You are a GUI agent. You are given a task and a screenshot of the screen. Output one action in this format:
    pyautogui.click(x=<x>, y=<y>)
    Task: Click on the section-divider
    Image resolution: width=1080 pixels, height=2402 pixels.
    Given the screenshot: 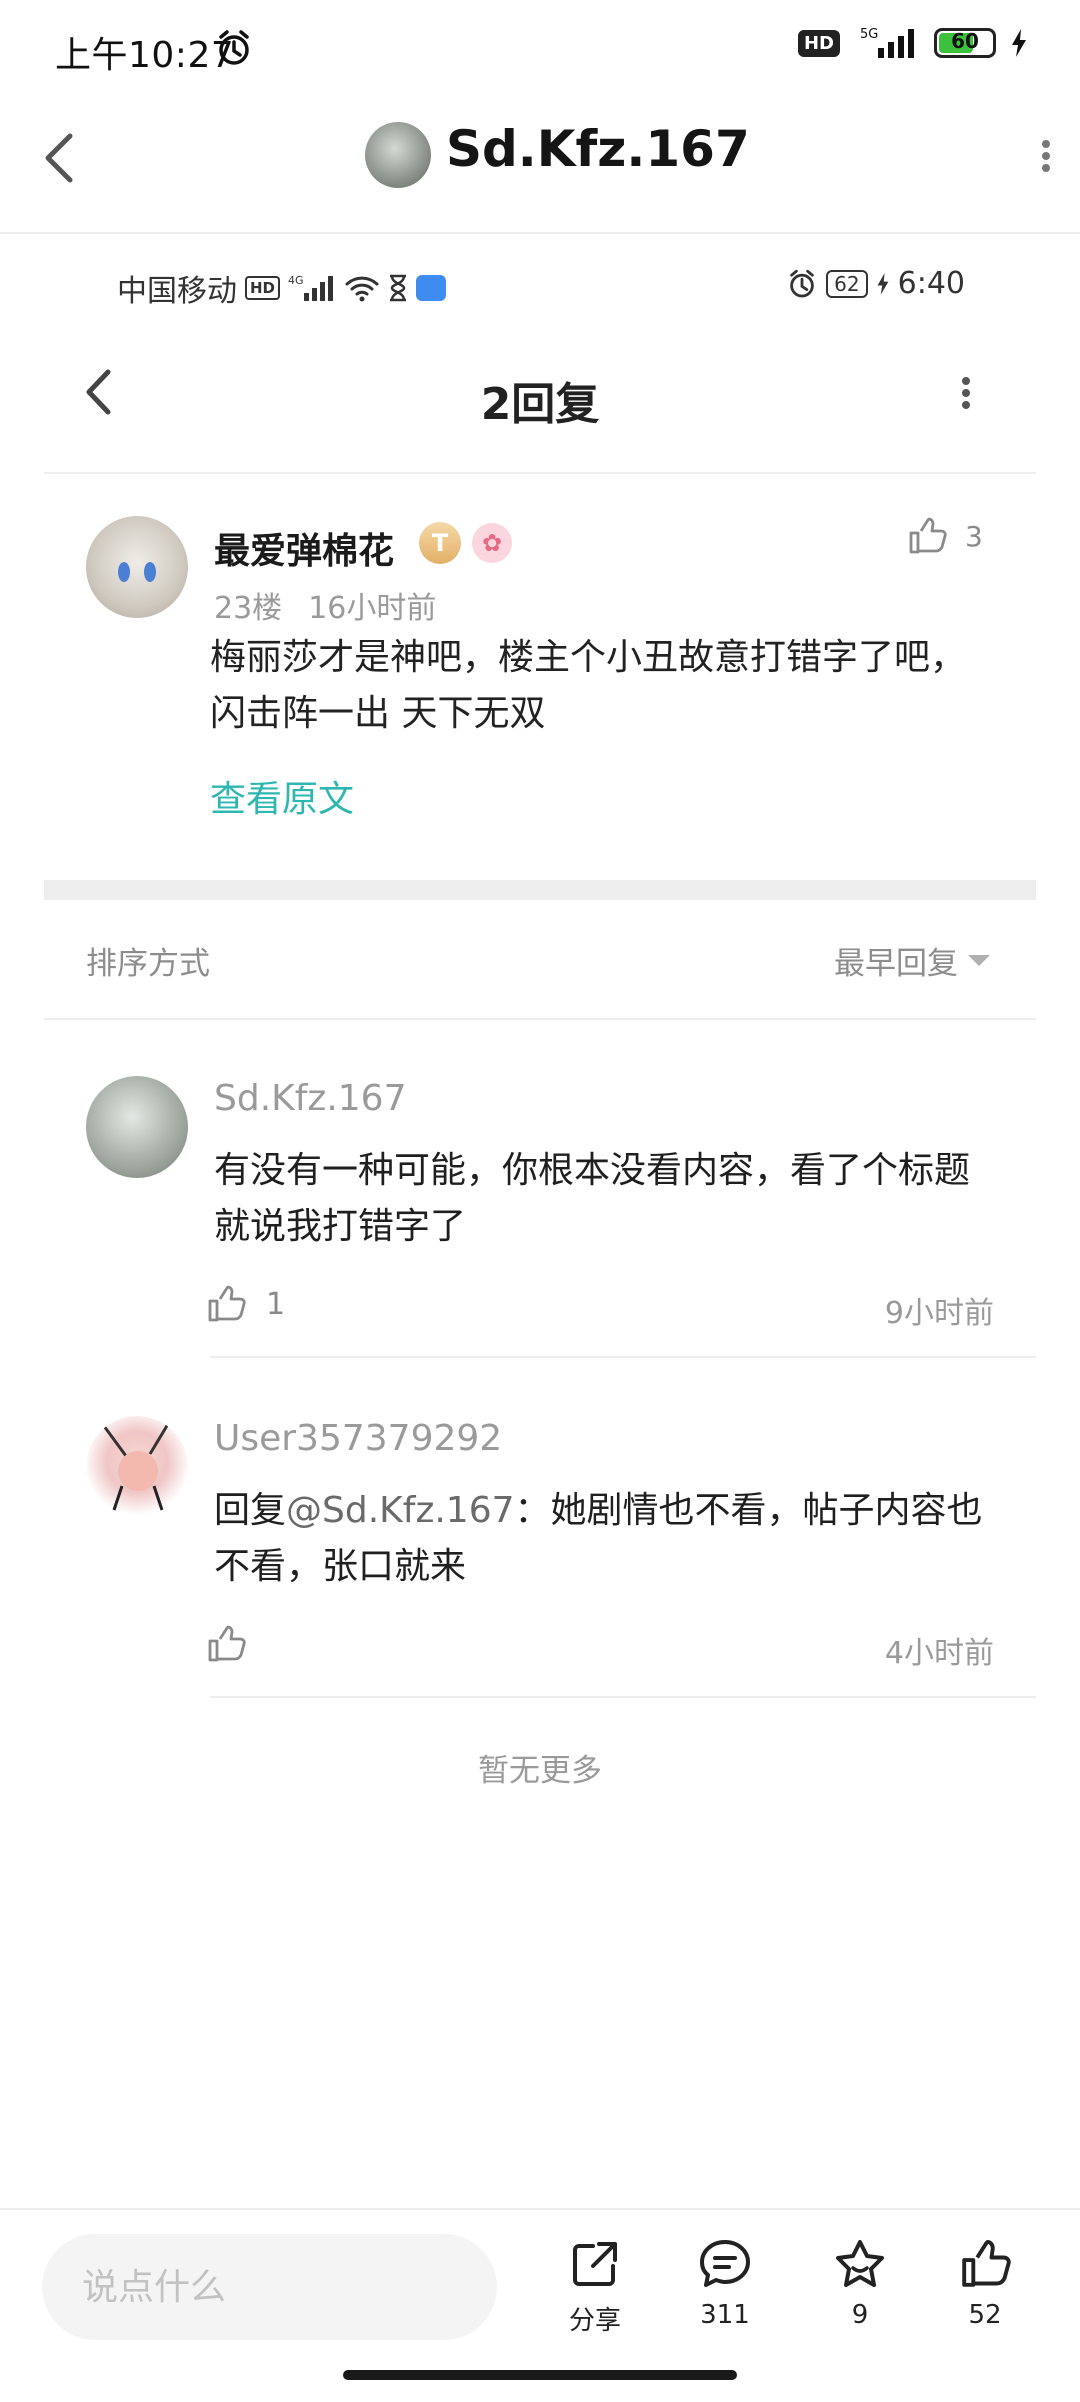 What is the action you would take?
    pyautogui.click(x=540, y=890)
    